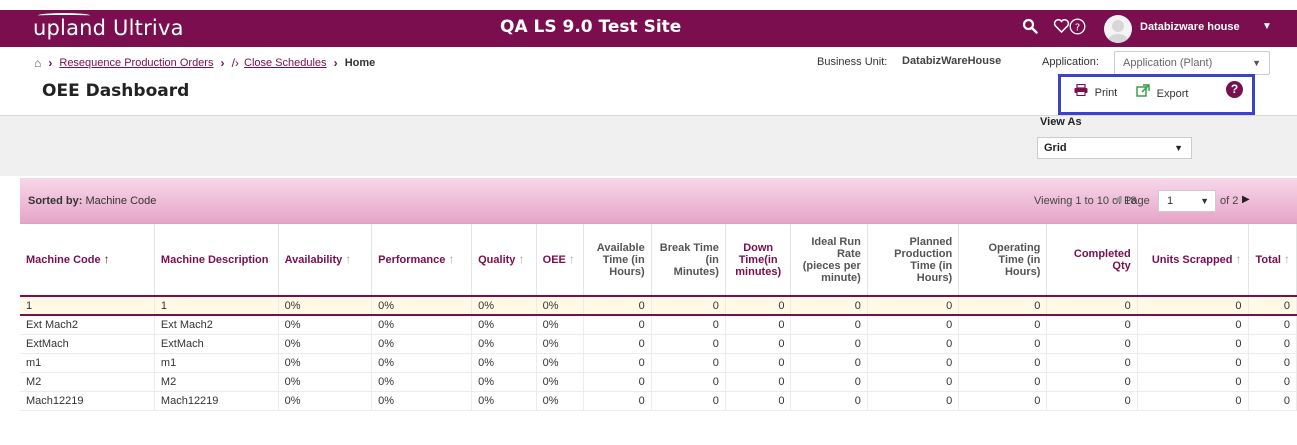  I want to click on question-circle-icon: ?, so click(1077, 28).